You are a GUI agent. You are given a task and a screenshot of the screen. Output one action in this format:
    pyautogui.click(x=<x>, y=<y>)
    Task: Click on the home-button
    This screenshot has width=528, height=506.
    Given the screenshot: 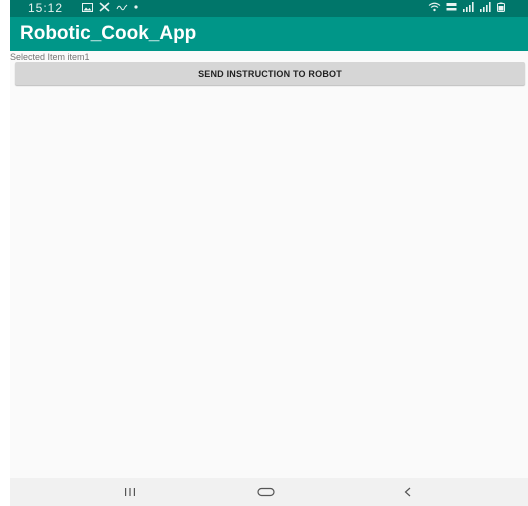 What is the action you would take?
    pyautogui.click(x=266, y=492)
    